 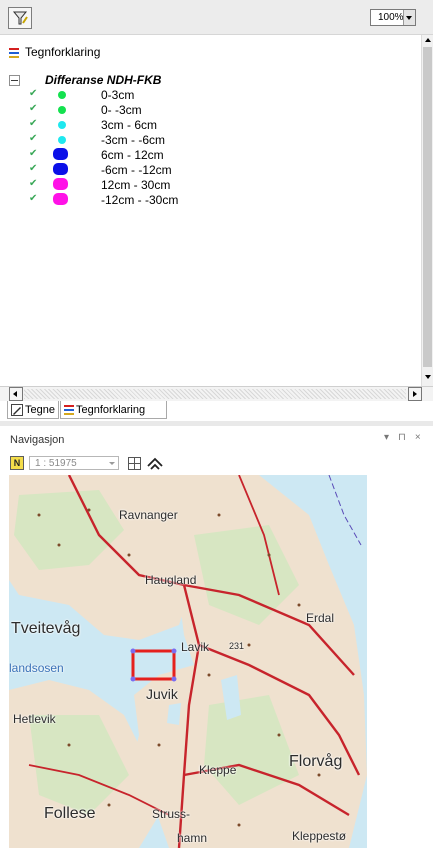 I want to click on legend-horizontal-scrollbar, so click(x=216, y=393).